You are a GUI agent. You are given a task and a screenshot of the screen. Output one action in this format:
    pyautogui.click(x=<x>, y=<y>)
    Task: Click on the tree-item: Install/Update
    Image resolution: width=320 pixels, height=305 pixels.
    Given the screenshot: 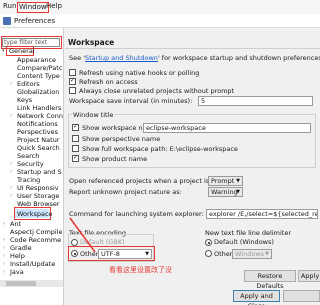 What is the action you would take?
    pyautogui.click(x=32, y=264)
    